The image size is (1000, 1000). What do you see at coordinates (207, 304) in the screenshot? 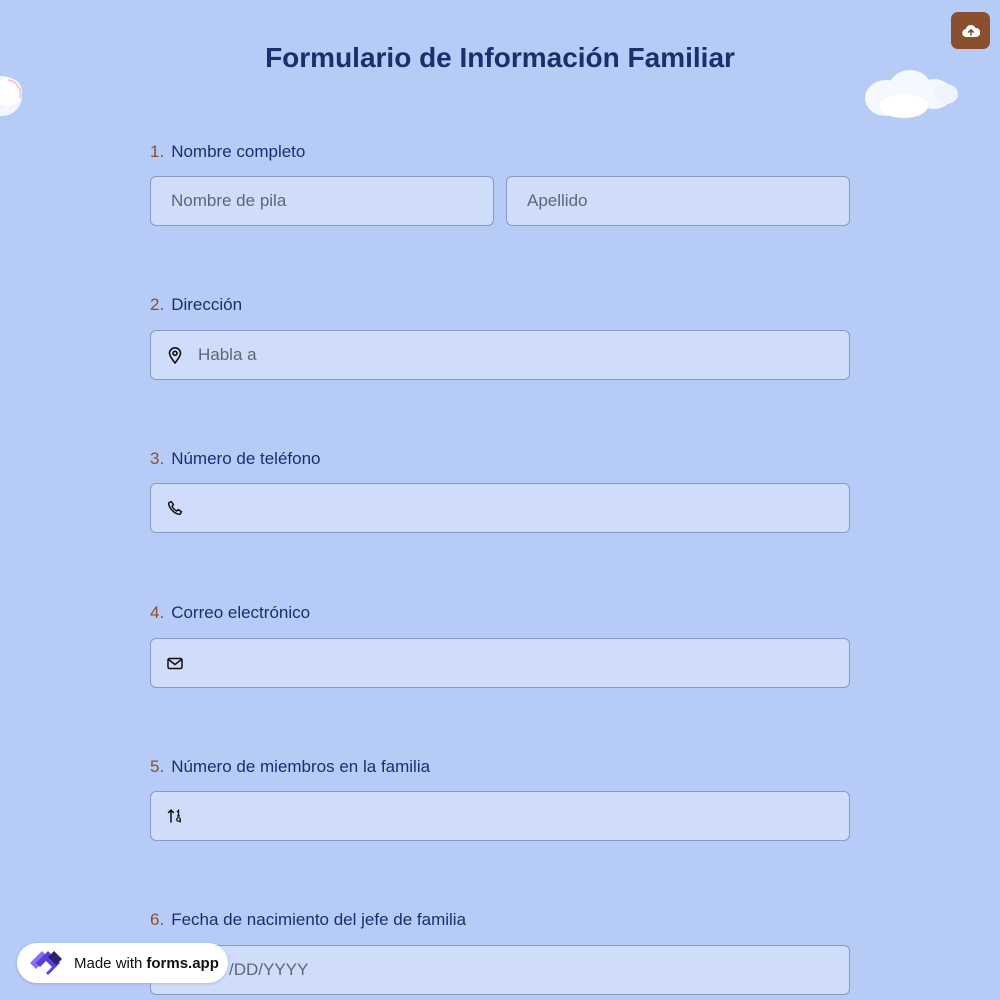
I see `question-label: Dirección` at bounding box center [207, 304].